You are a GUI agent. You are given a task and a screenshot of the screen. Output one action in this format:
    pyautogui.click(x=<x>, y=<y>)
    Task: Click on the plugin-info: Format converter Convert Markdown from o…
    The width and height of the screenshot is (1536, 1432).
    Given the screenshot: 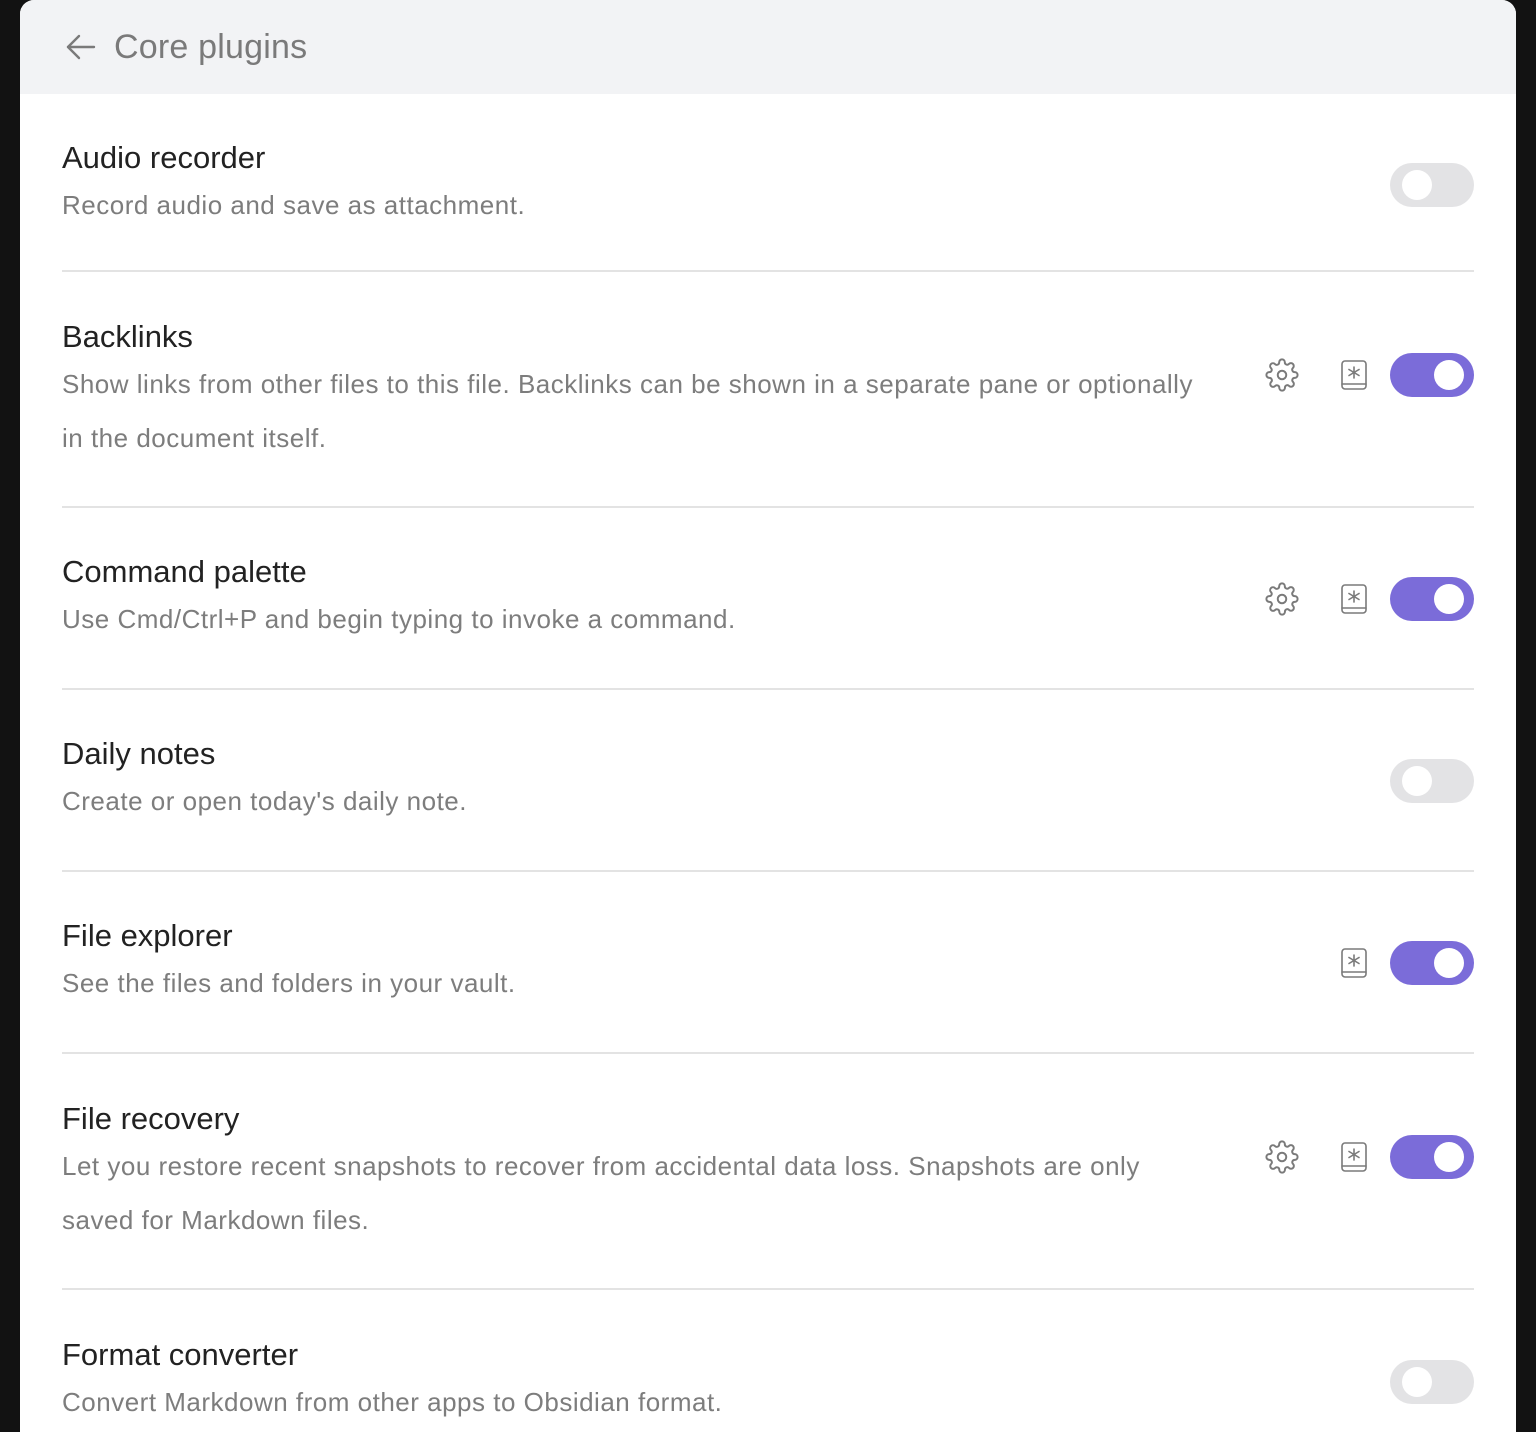 What is the action you would take?
    pyautogui.click(x=726, y=1382)
    